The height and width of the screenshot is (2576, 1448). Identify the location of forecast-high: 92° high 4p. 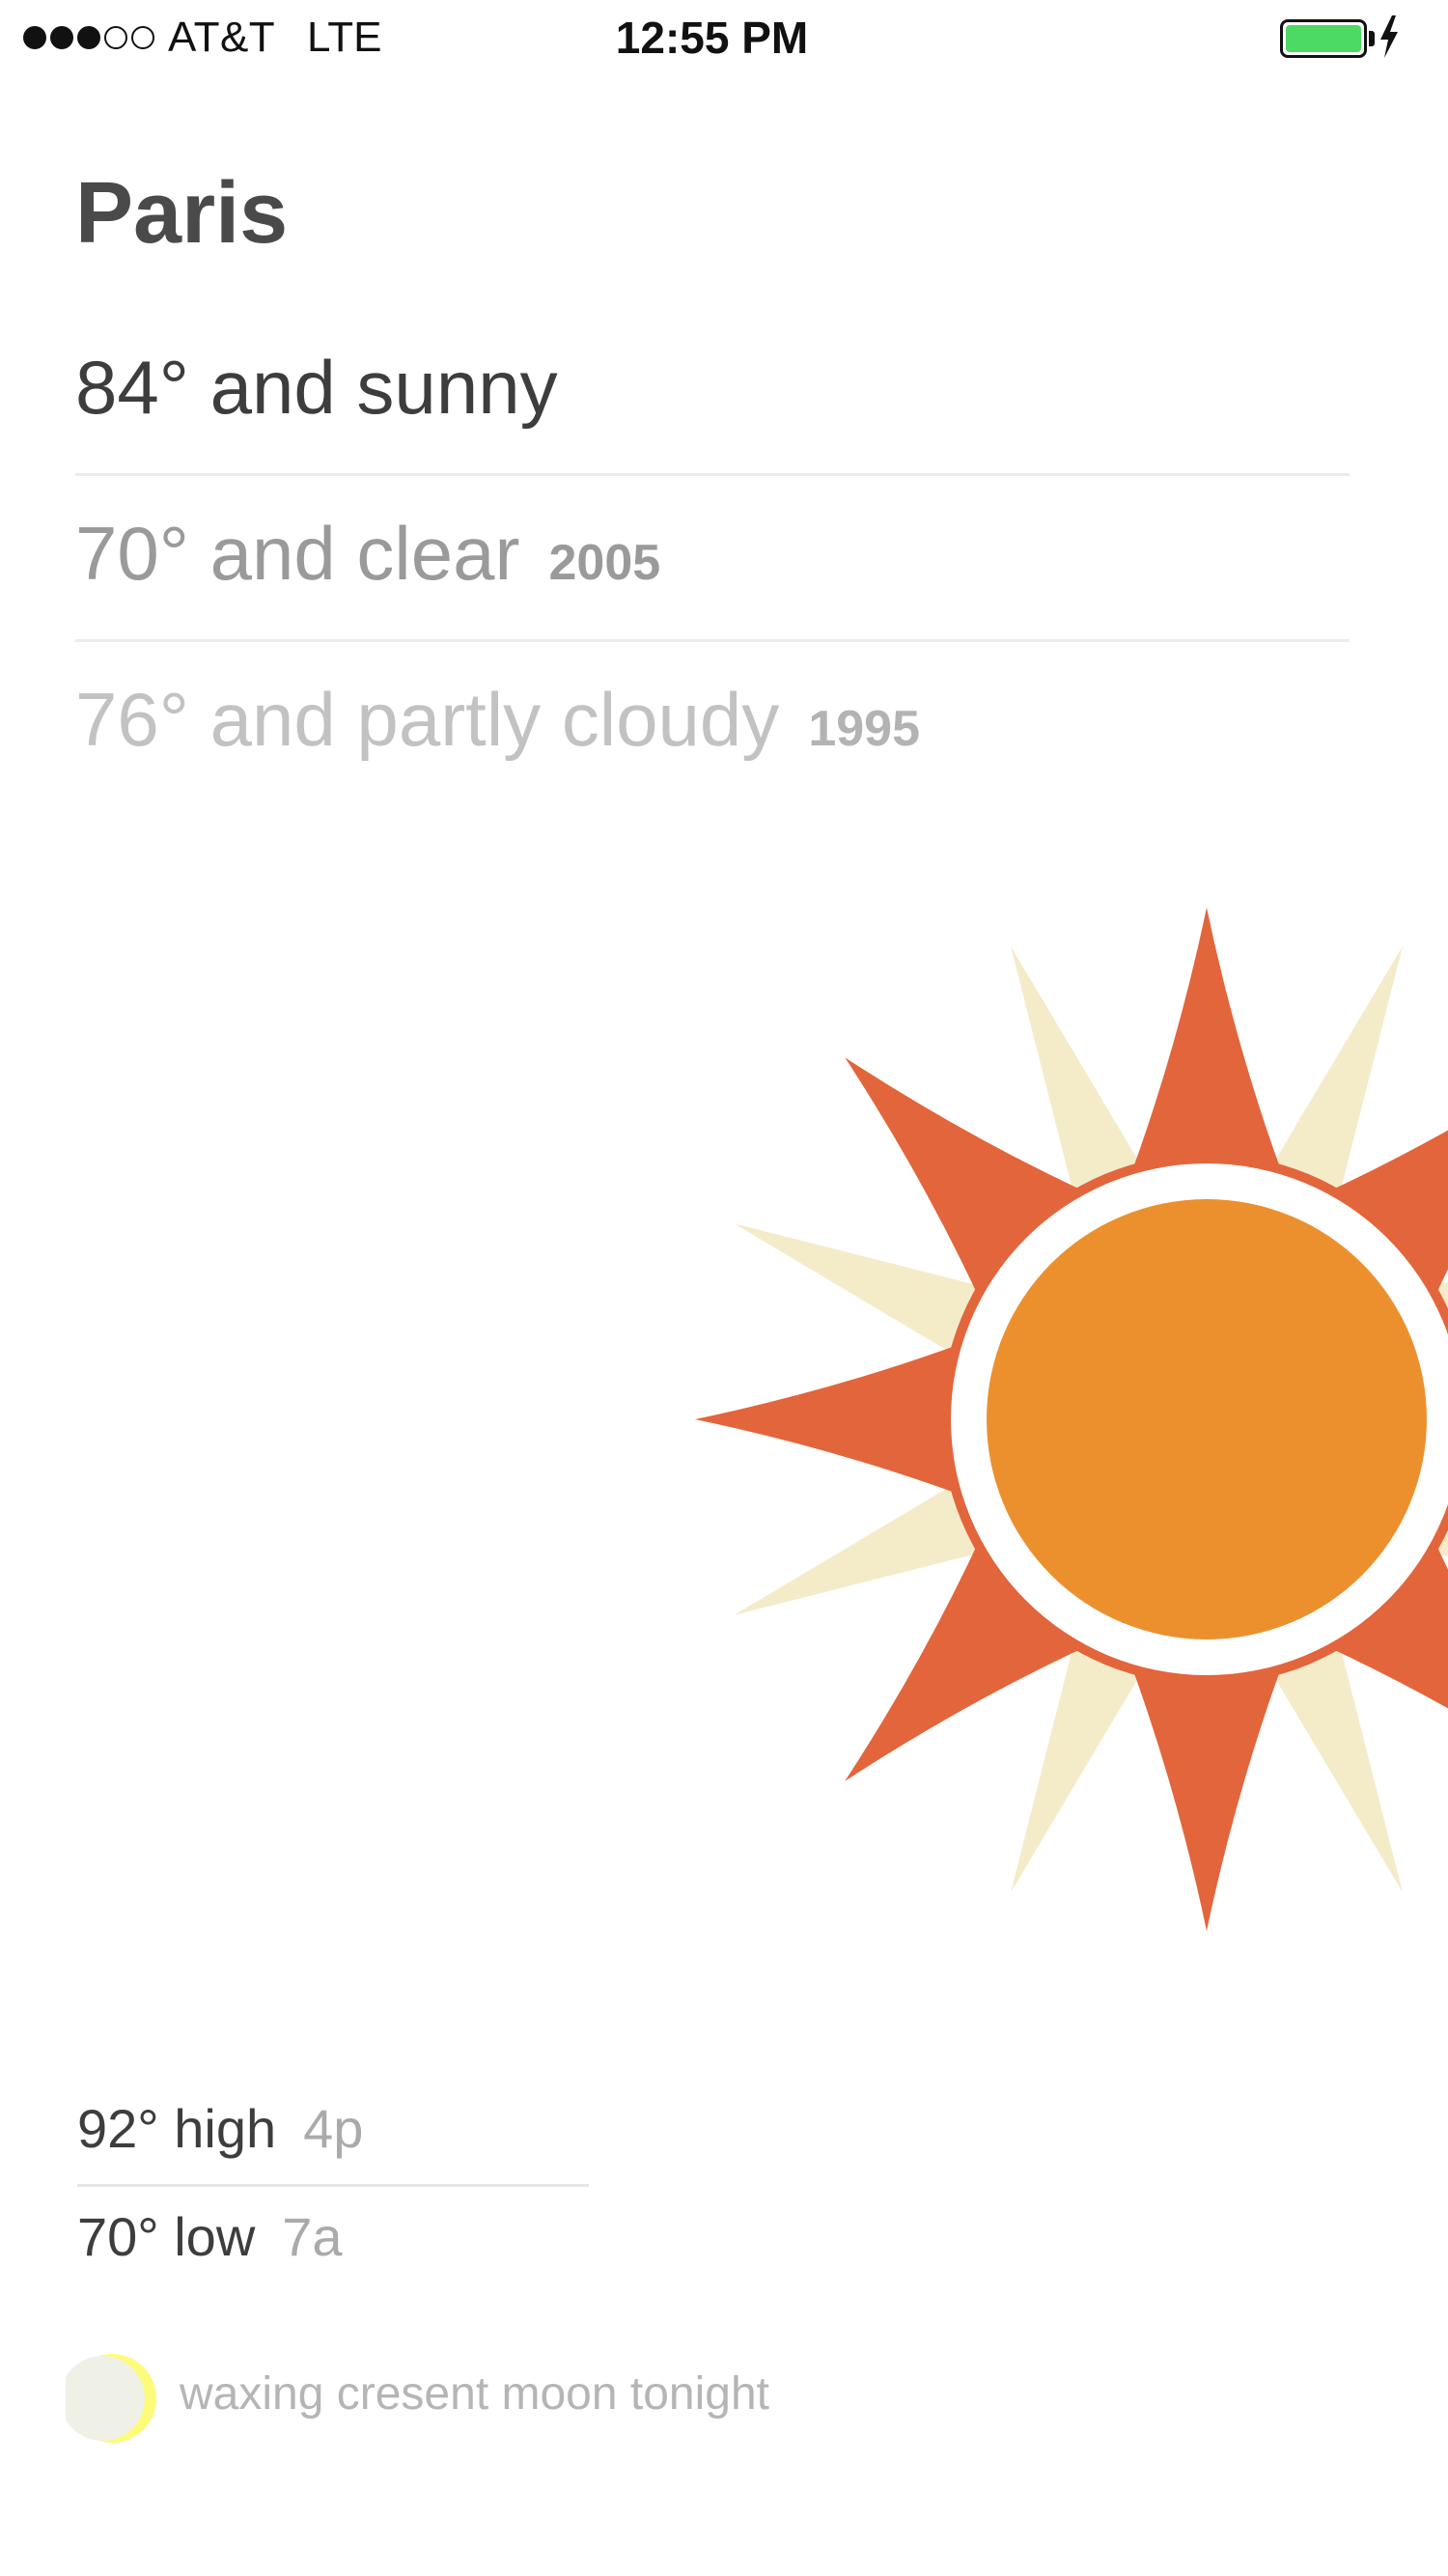
(220, 2129).